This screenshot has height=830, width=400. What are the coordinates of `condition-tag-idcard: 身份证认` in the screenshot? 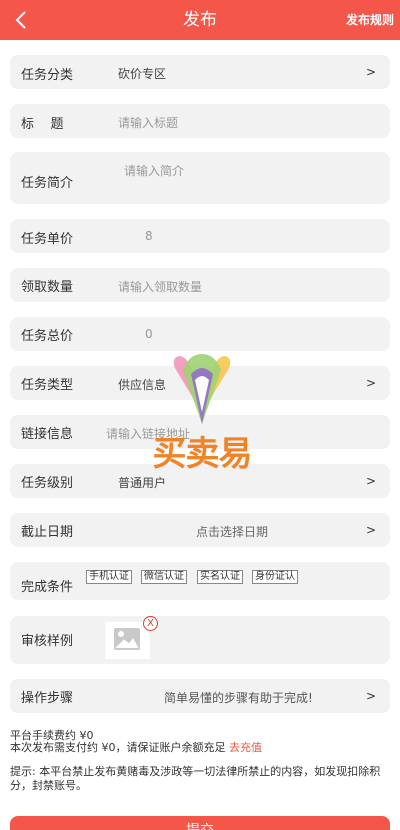 It's located at (275, 577).